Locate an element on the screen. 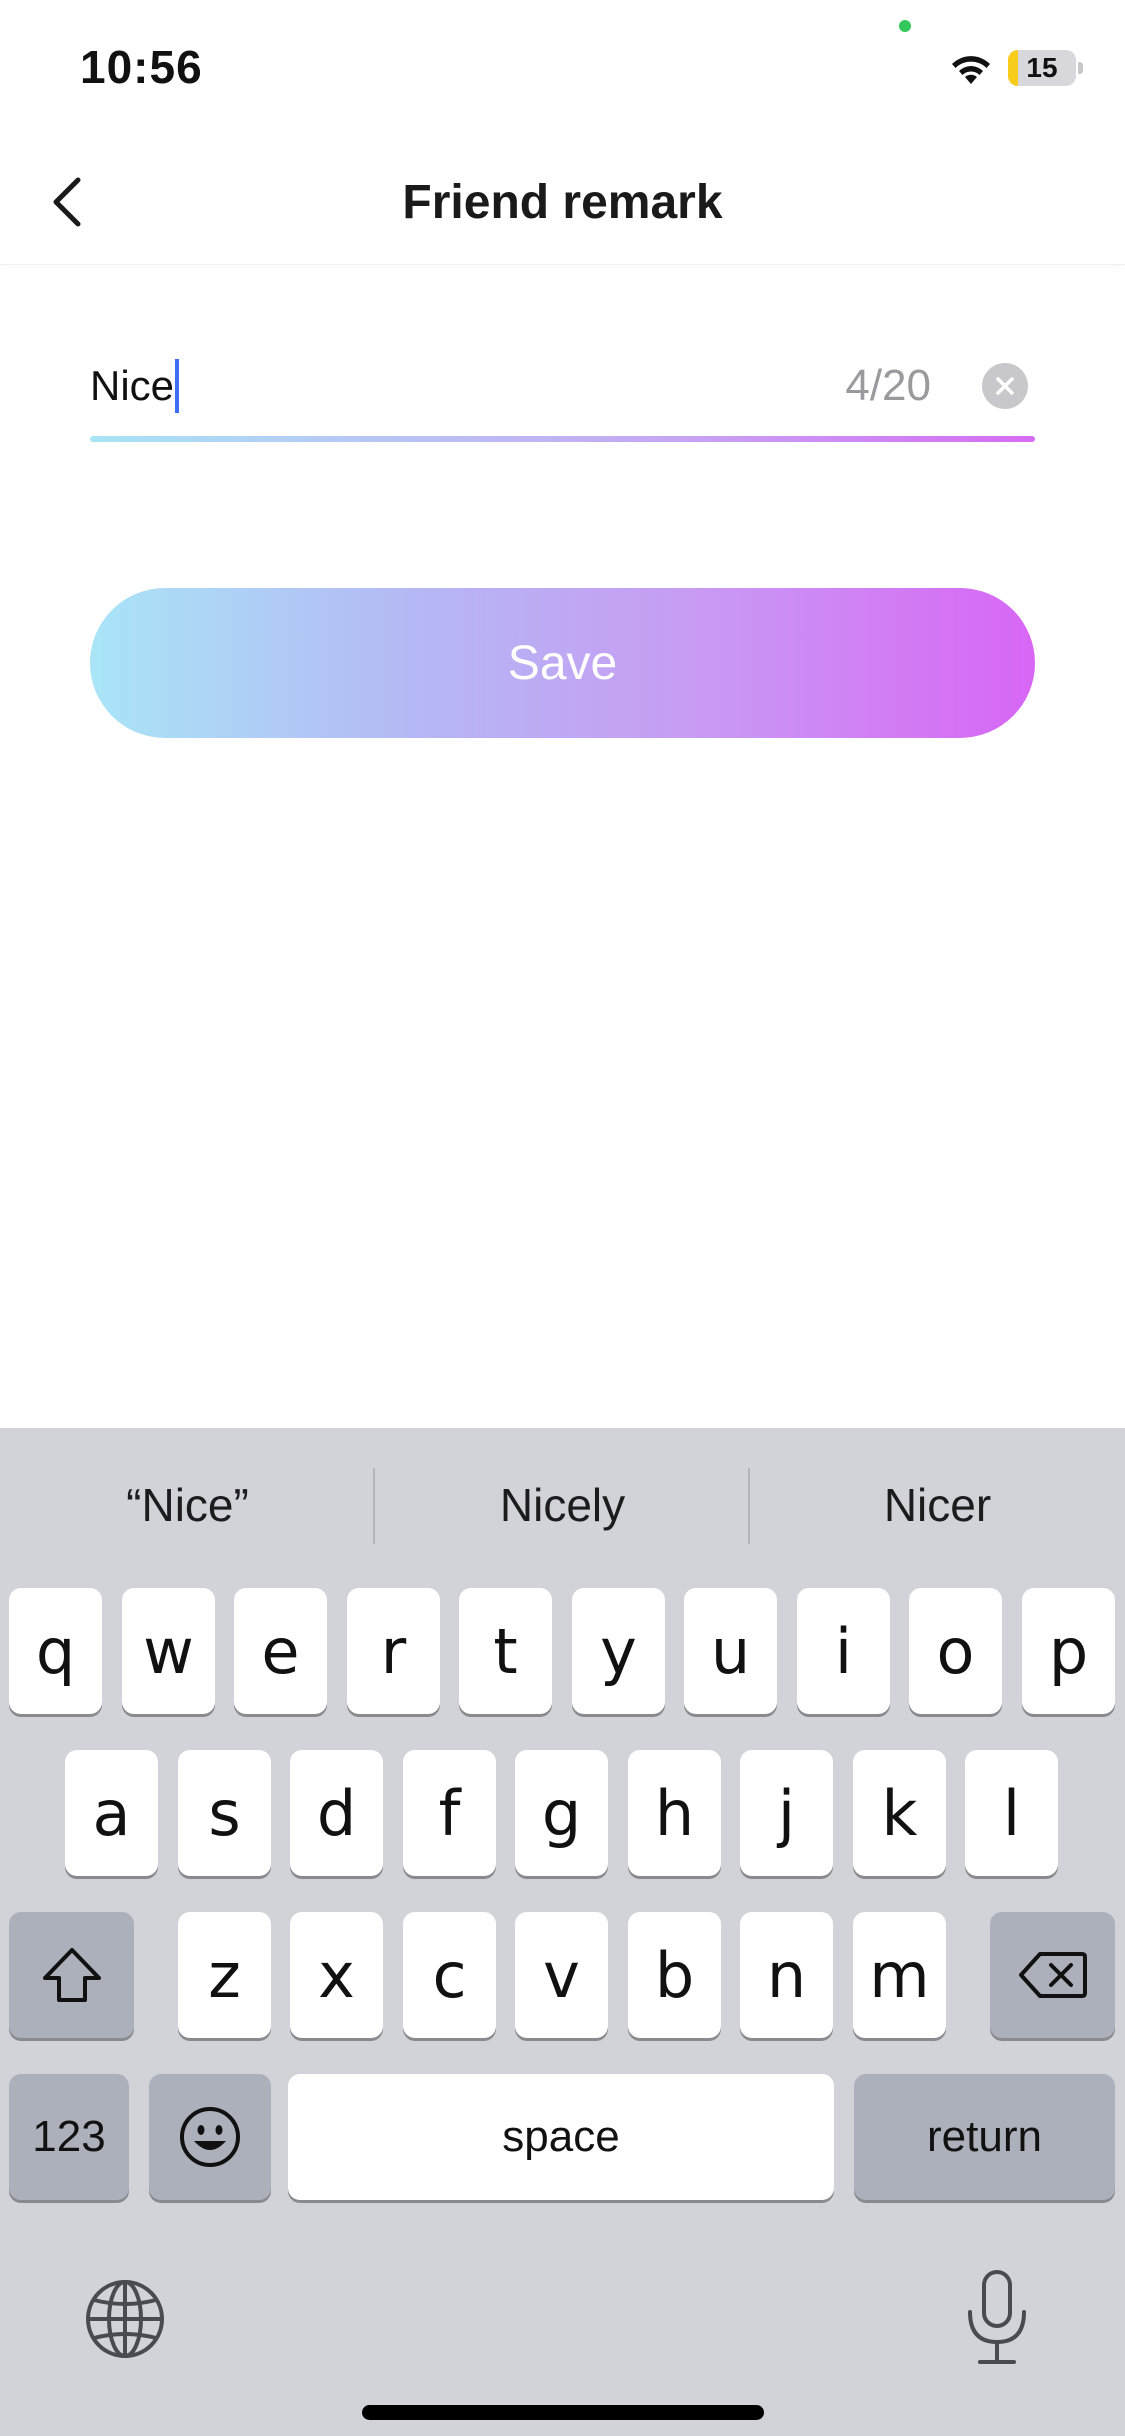 The image size is (1125, 2436). battery-percent: 15 is located at coordinates (1042, 67).